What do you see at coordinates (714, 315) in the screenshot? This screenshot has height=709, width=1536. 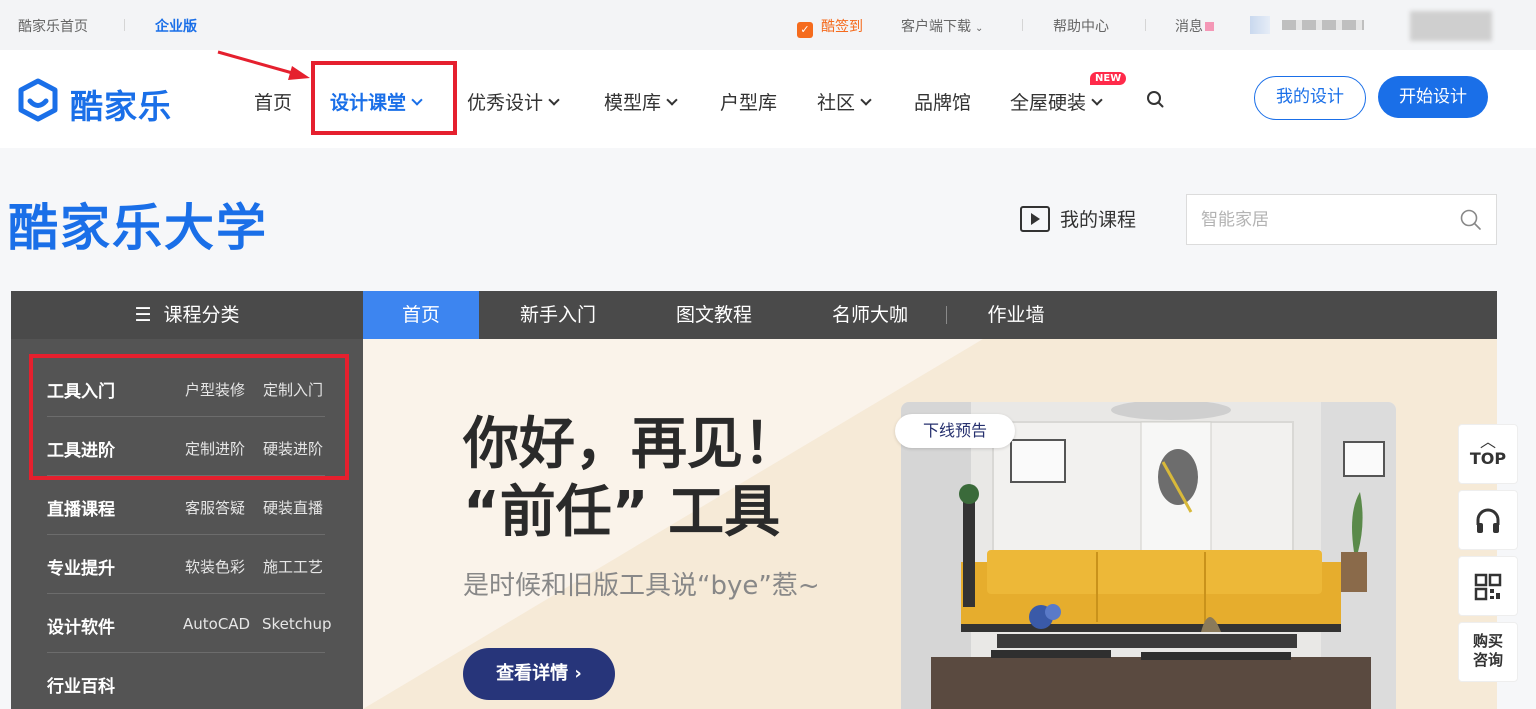 I see `tab-tutorials: 图文教程` at bounding box center [714, 315].